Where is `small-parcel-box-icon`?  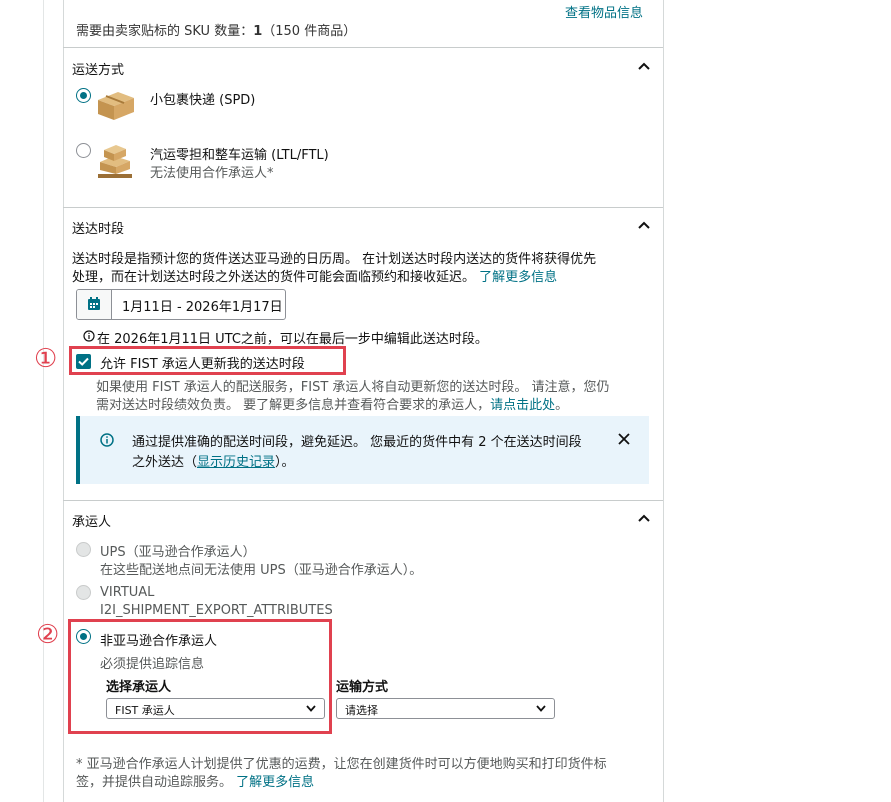 small-parcel-box-icon is located at coordinates (116, 106).